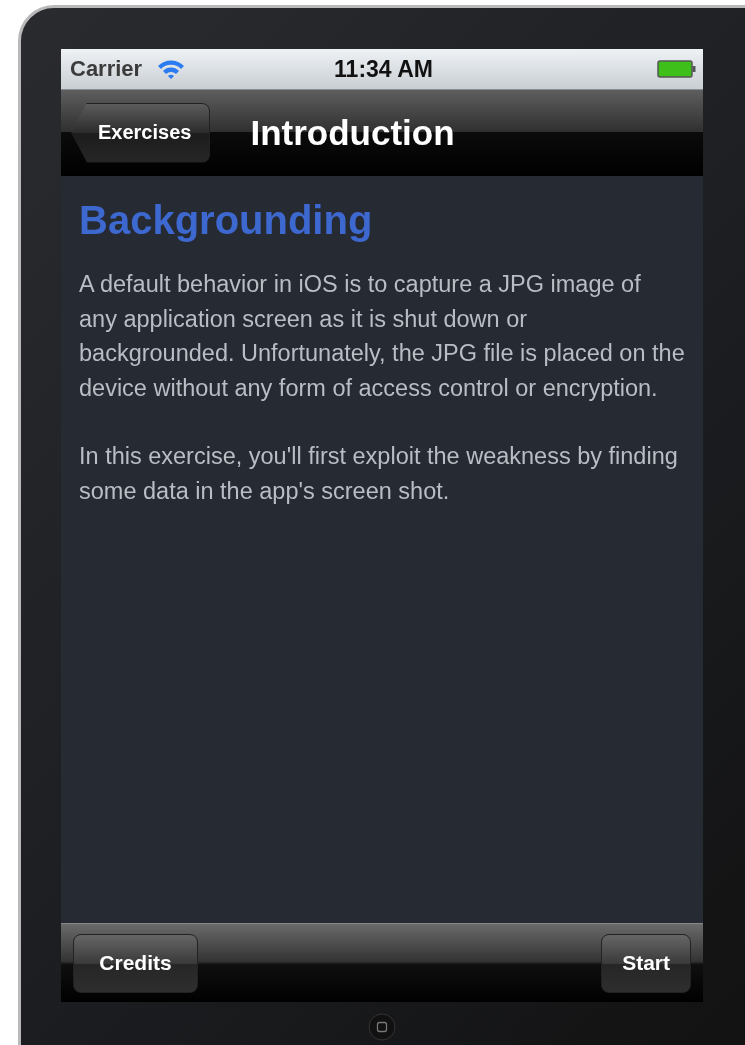 This screenshot has width=745, height=1045. What do you see at coordinates (352, 132) in the screenshot?
I see `nav-title: Introduction` at bounding box center [352, 132].